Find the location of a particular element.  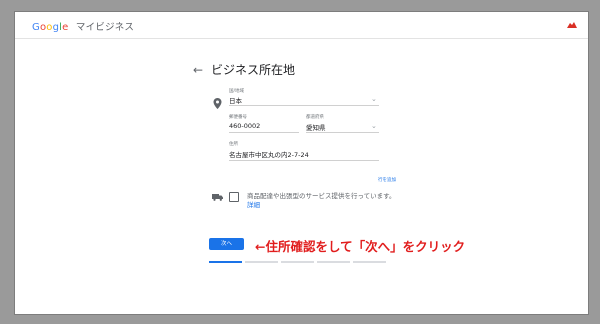

account-logo-icon is located at coordinates (572, 25).